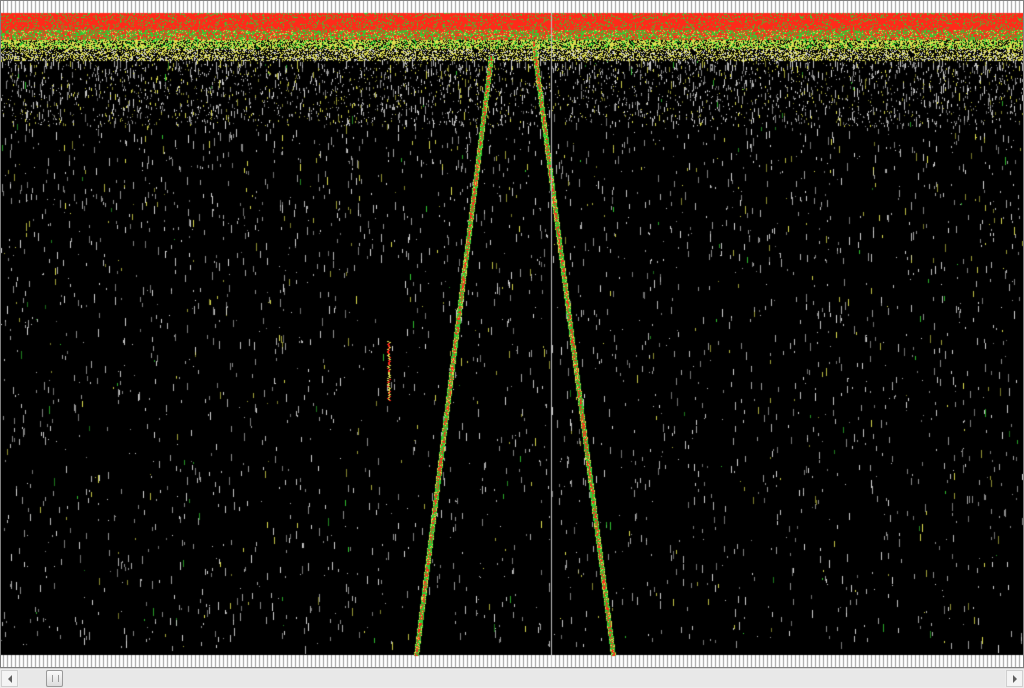 This screenshot has width=1024, height=688. I want to click on chevron-left-icon, so click(10, 678).